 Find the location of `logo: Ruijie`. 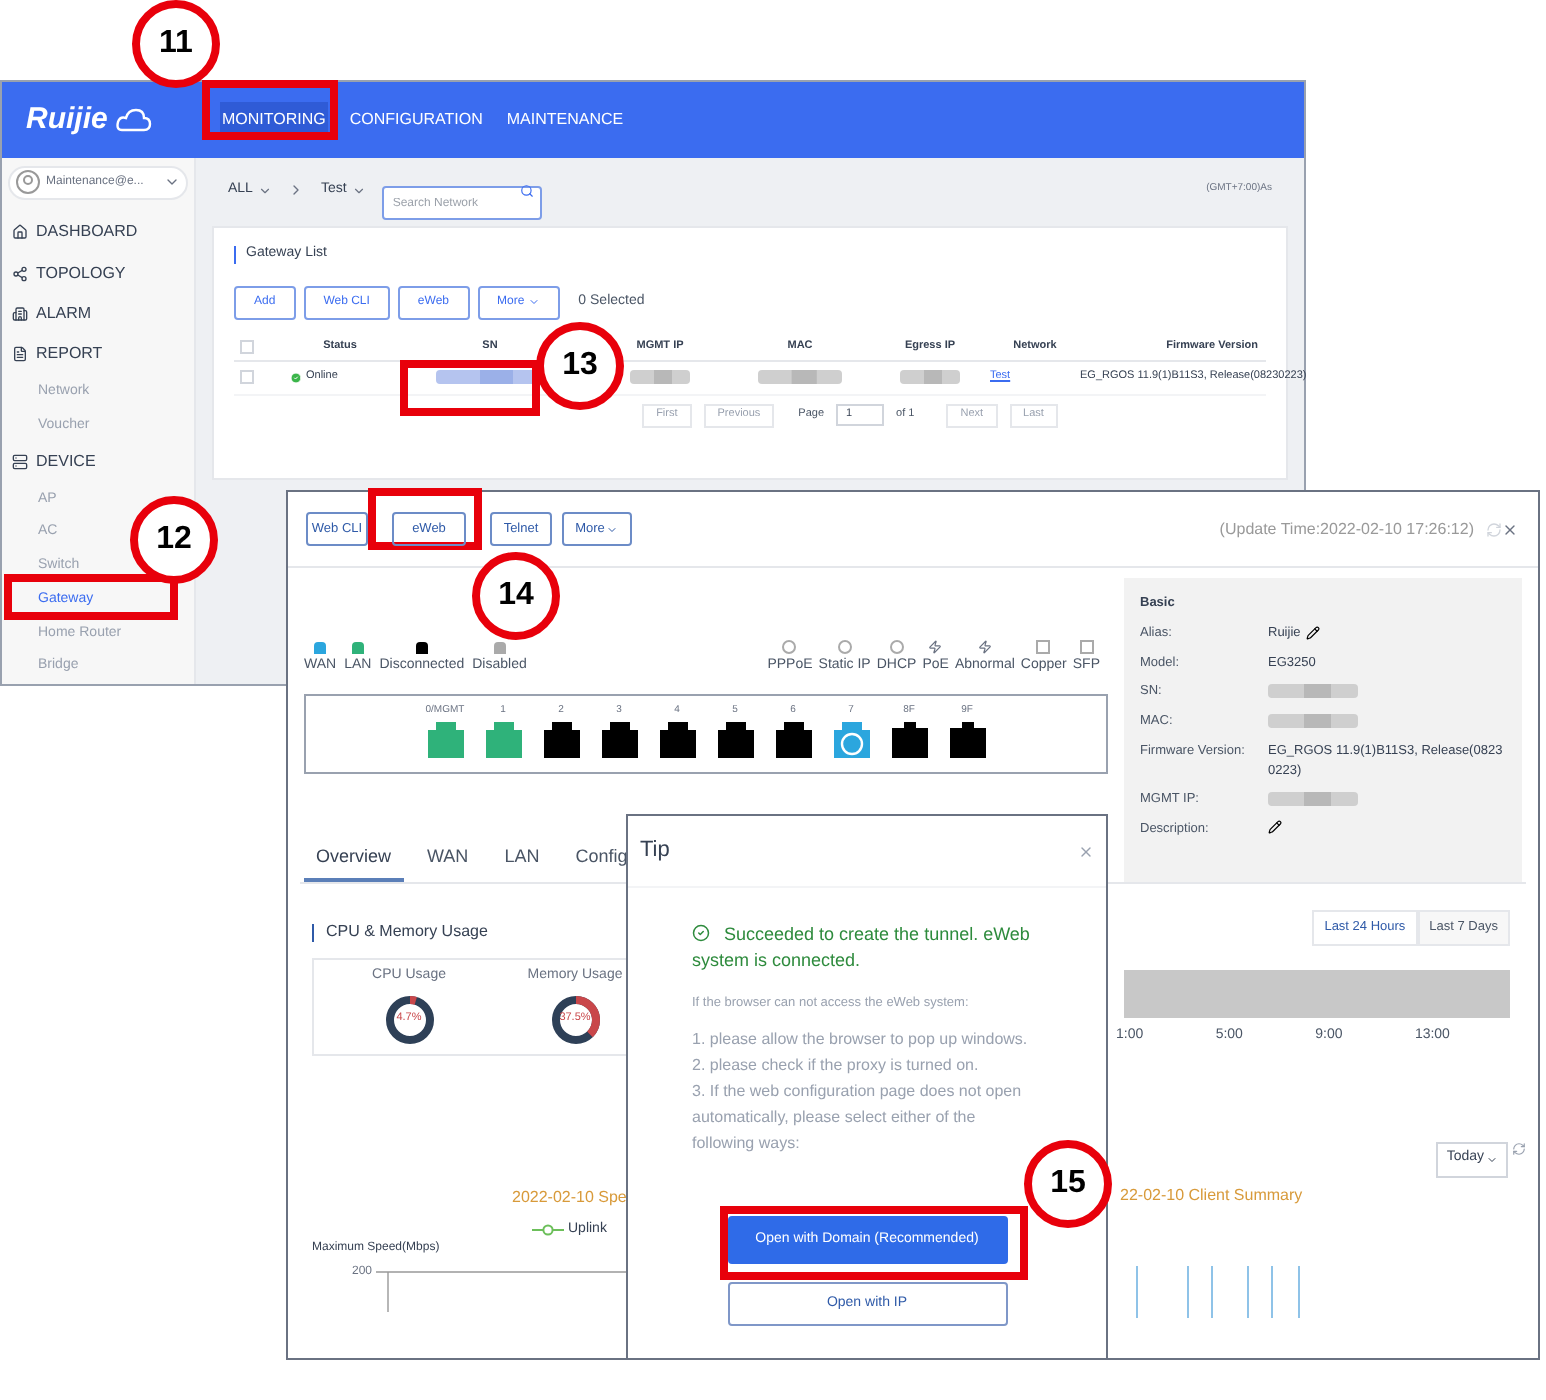

logo: Ruijie is located at coordinates (67, 119).